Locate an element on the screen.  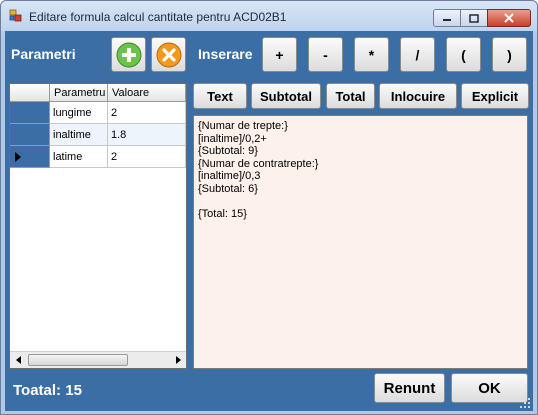
current-row-arrow-icon is located at coordinates (18, 157).